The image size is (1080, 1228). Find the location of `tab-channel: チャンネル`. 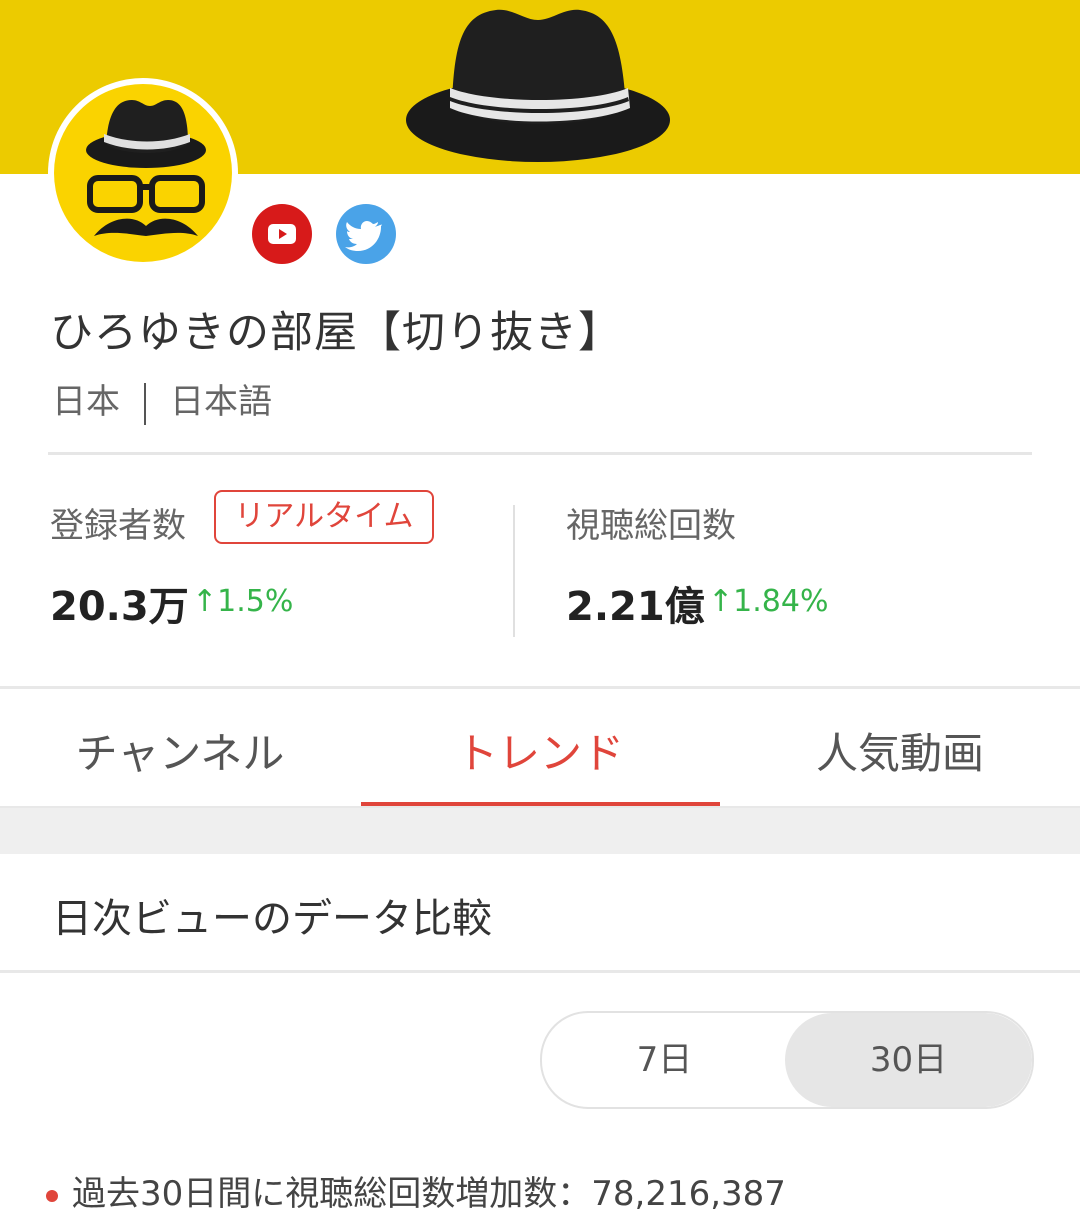

tab-channel: チャンネル is located at coordinates (180, 750).